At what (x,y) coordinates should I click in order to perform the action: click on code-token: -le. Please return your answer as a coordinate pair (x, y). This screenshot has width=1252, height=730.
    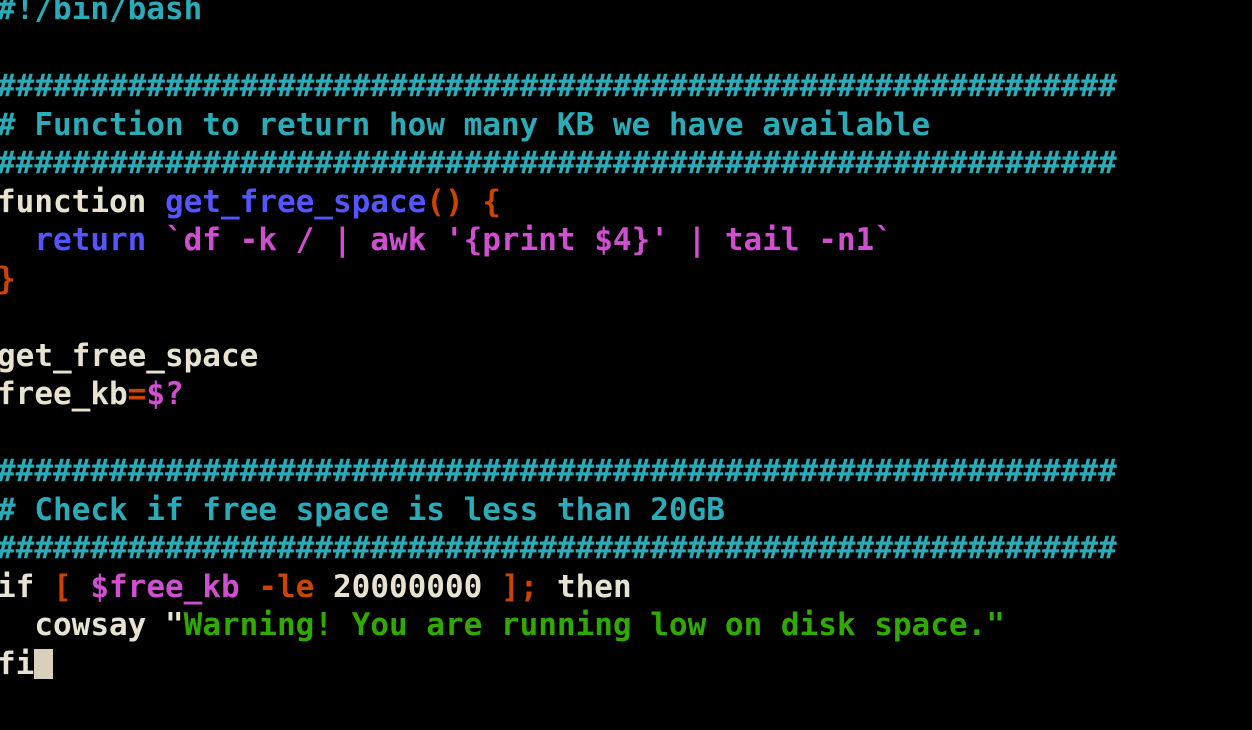
    Looking at the image, I should click on (286, 586).